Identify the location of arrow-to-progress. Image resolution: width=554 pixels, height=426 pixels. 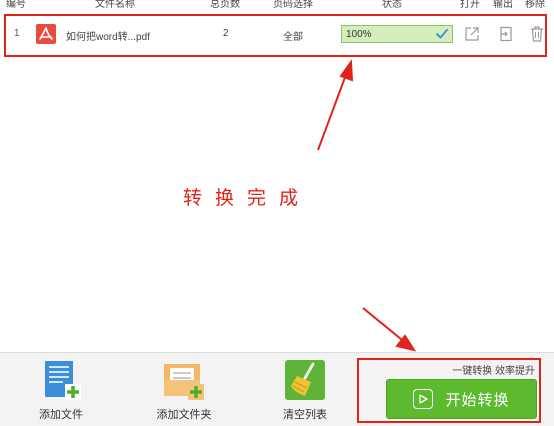
(335, 105).